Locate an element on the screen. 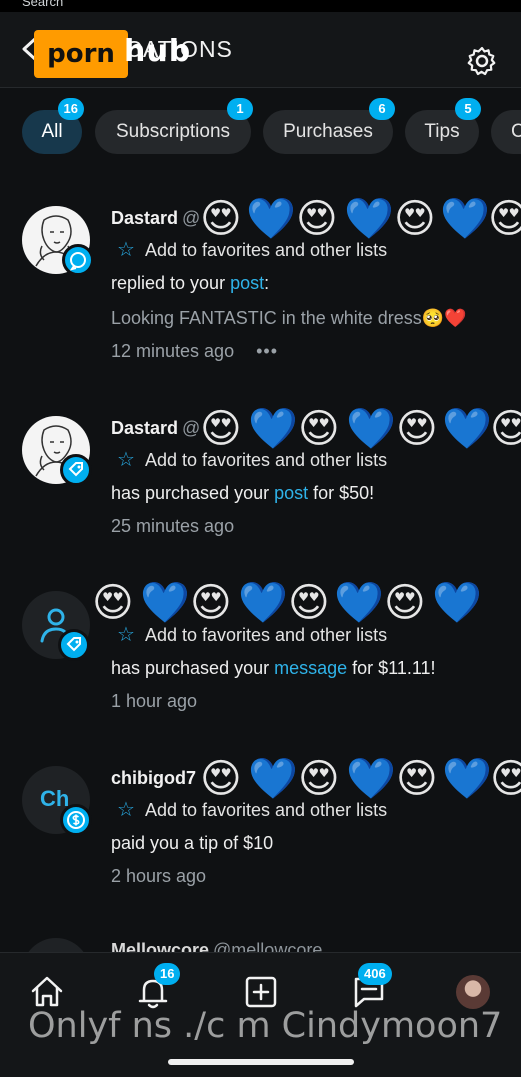 Image resolution: width=521 pixels, height=1077 pixels. header: NOTIFICATIONS porn hub is located at coordinates (260, 50).